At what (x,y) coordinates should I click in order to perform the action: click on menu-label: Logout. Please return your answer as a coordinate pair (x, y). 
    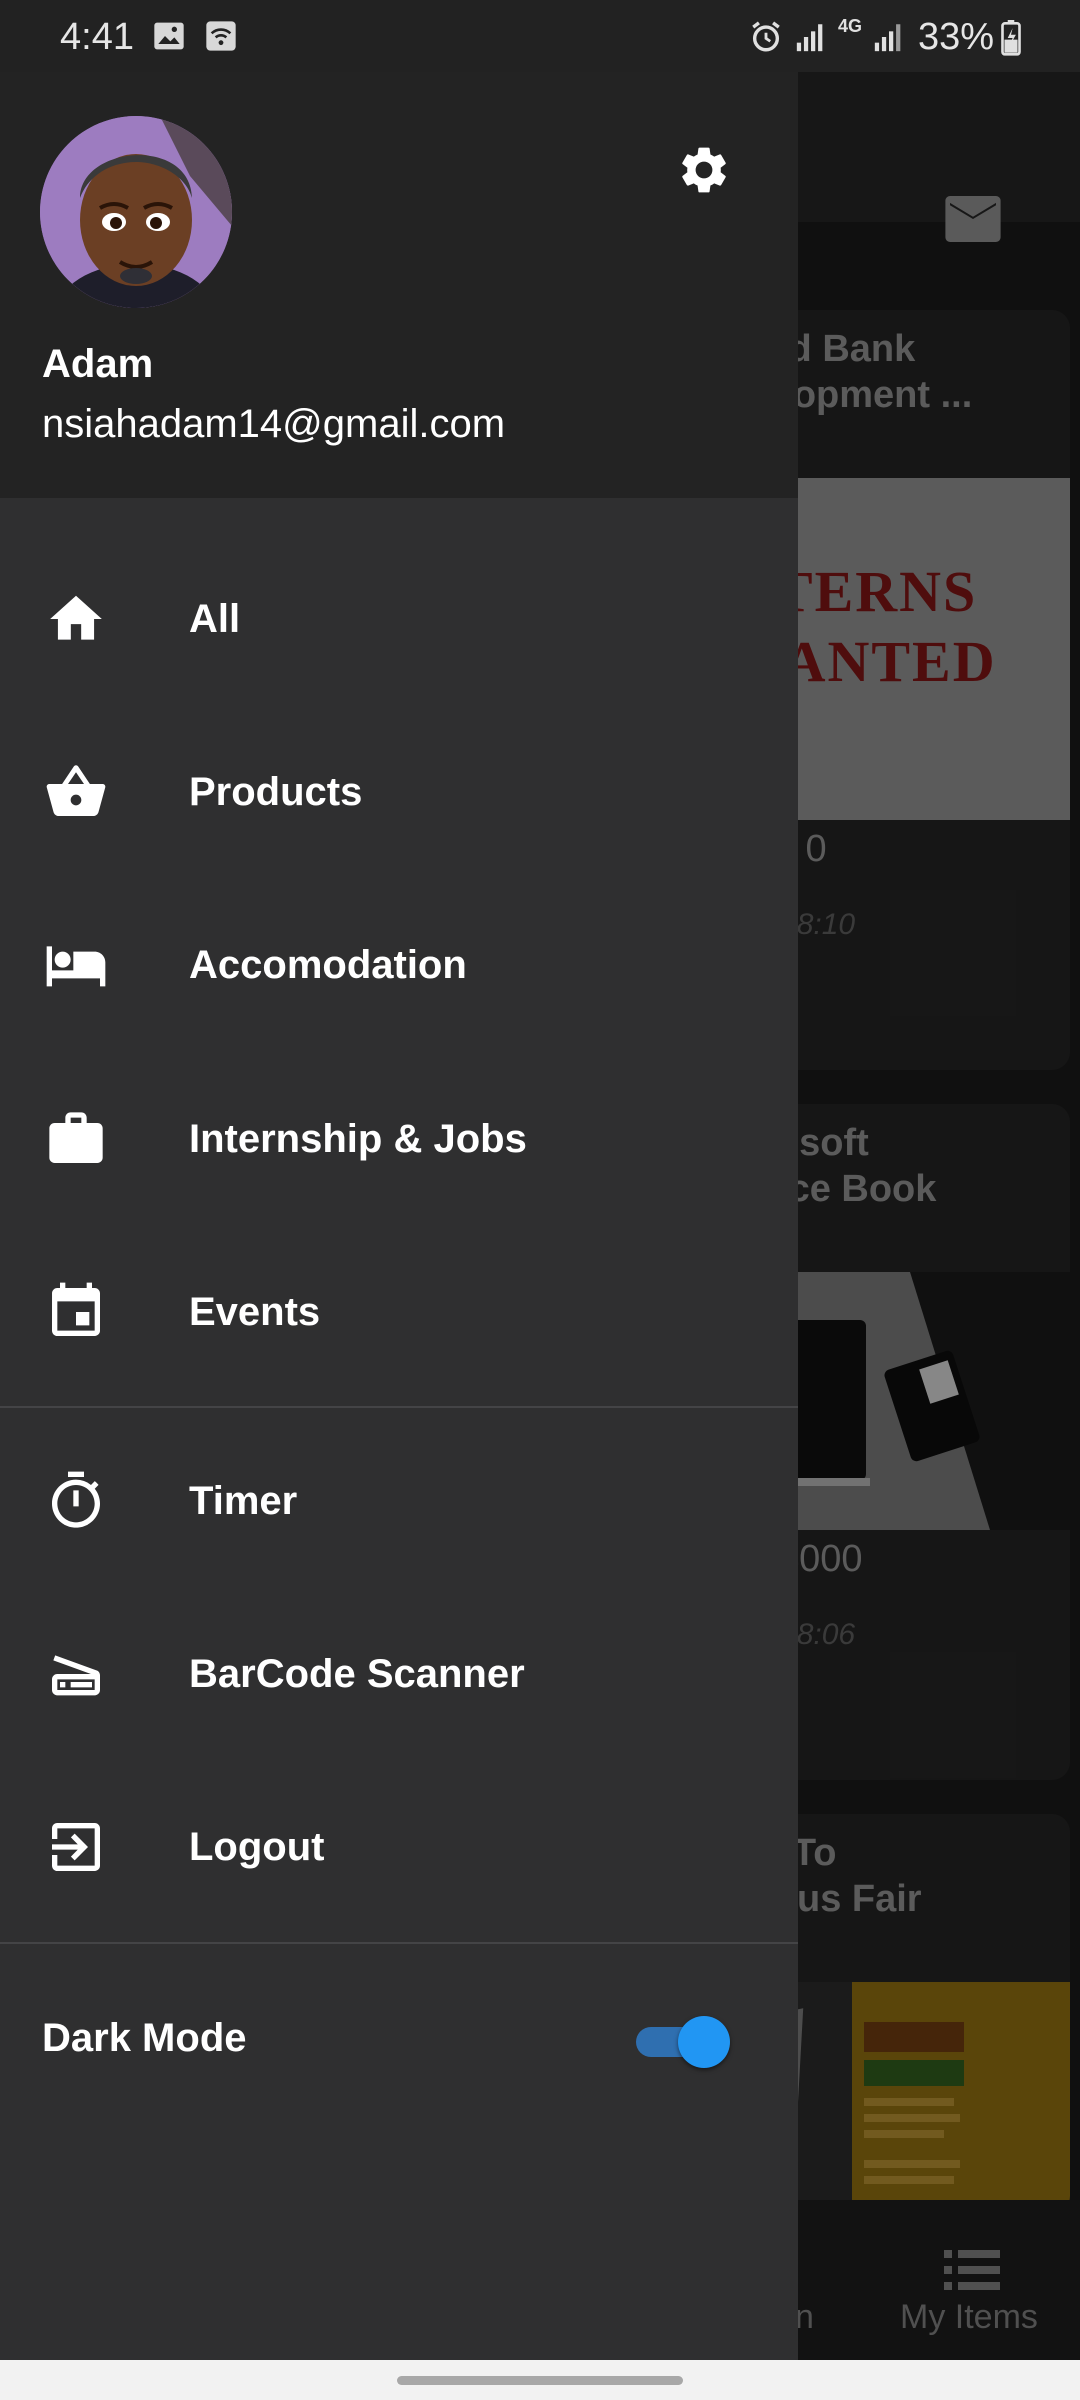
    Looking at the image, I should click on (257, 1846).